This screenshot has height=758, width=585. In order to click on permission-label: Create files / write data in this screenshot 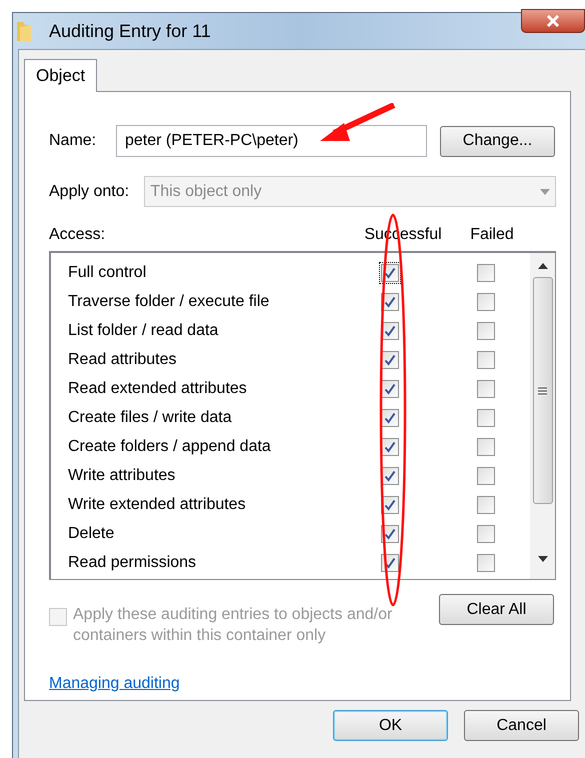, I will do `click(150, 418)`.